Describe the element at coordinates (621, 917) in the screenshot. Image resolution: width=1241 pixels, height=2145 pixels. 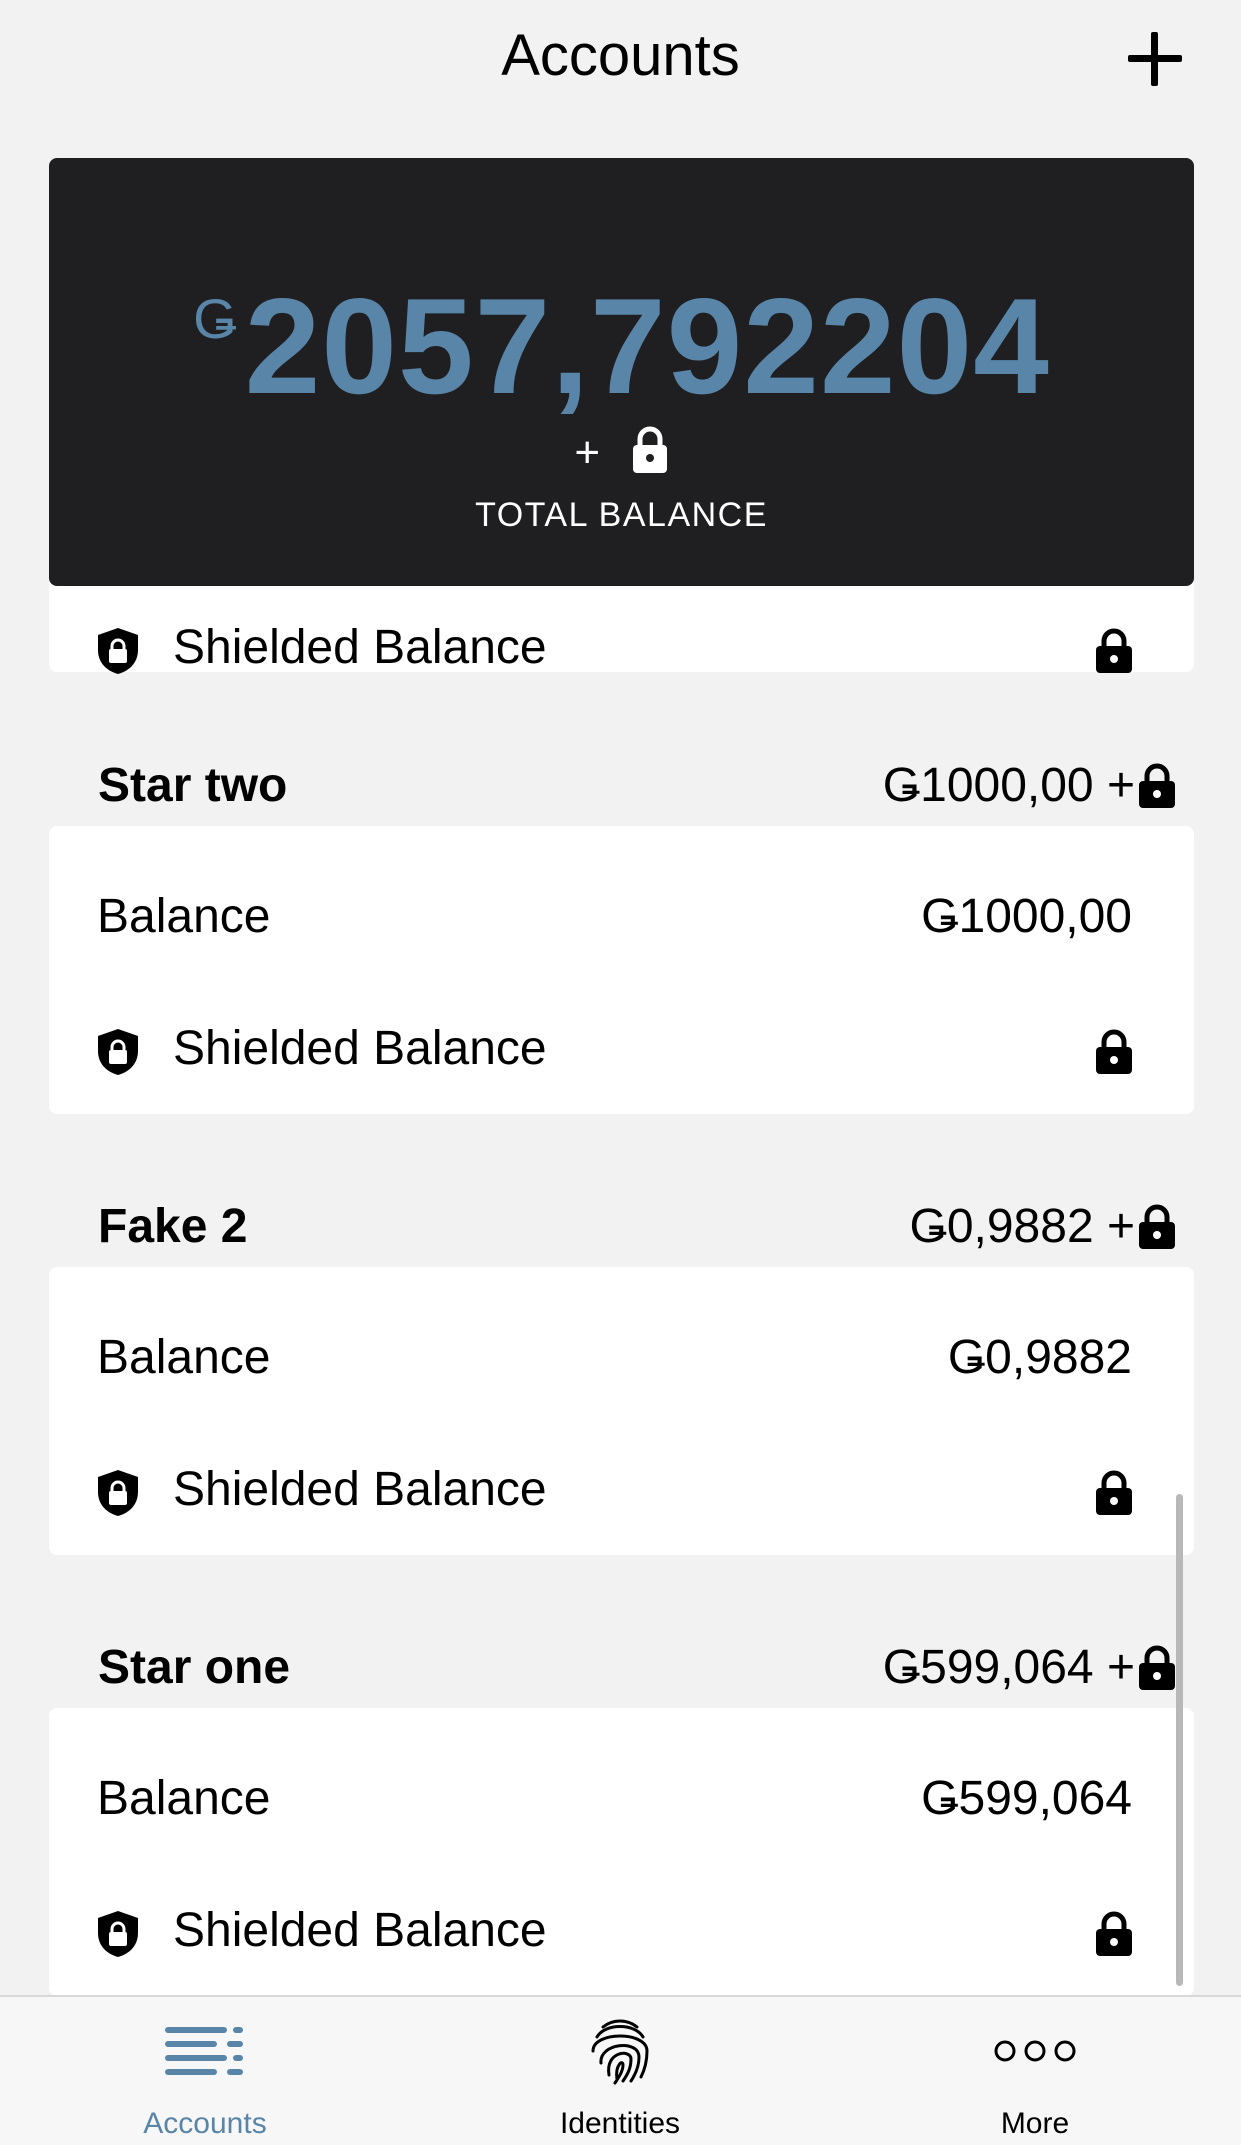
I see `balance-row: Balance Ǥ1000,00` at that location.